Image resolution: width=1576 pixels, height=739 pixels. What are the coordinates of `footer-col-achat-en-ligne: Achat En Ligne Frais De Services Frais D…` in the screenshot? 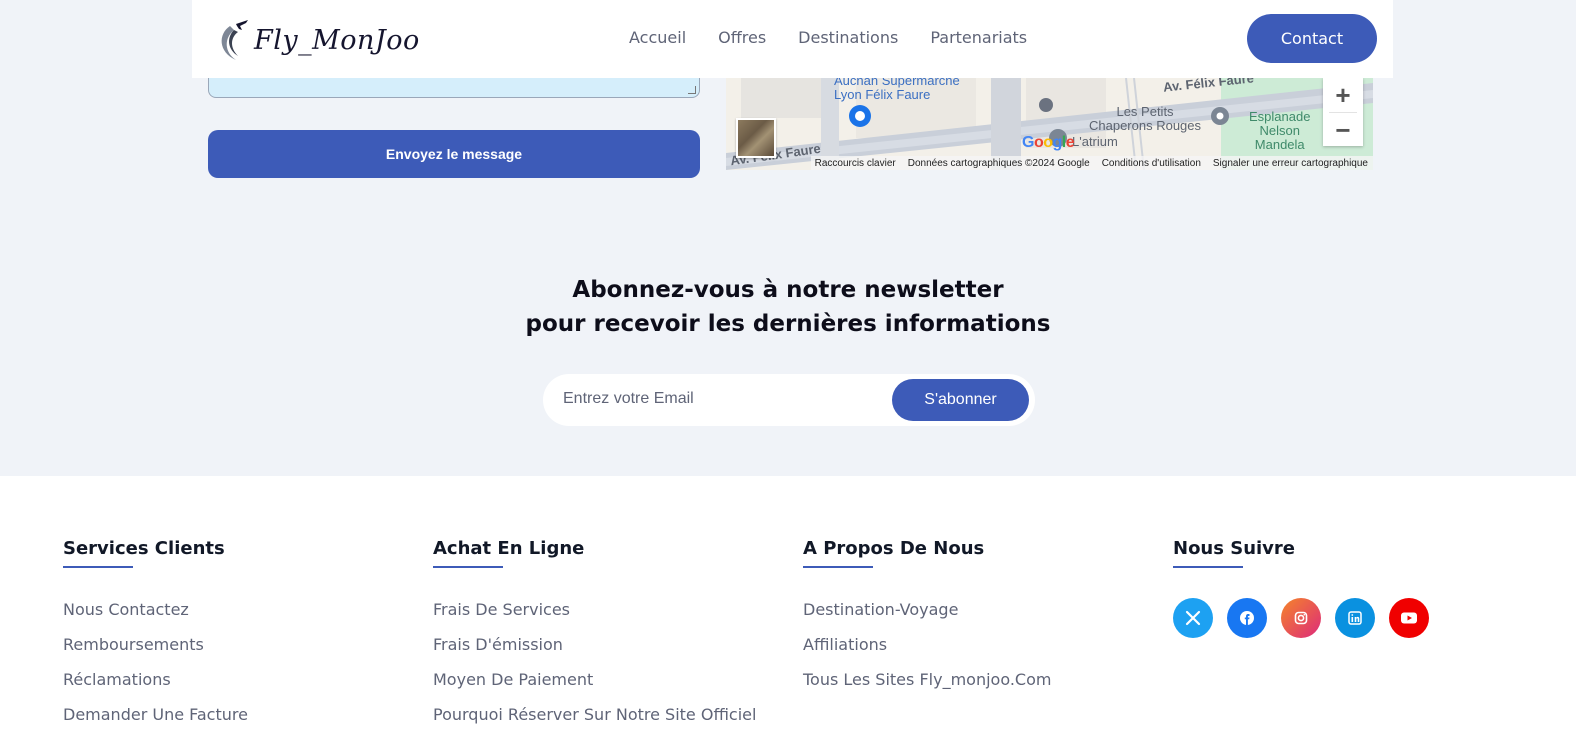 It's located at (594, 638).